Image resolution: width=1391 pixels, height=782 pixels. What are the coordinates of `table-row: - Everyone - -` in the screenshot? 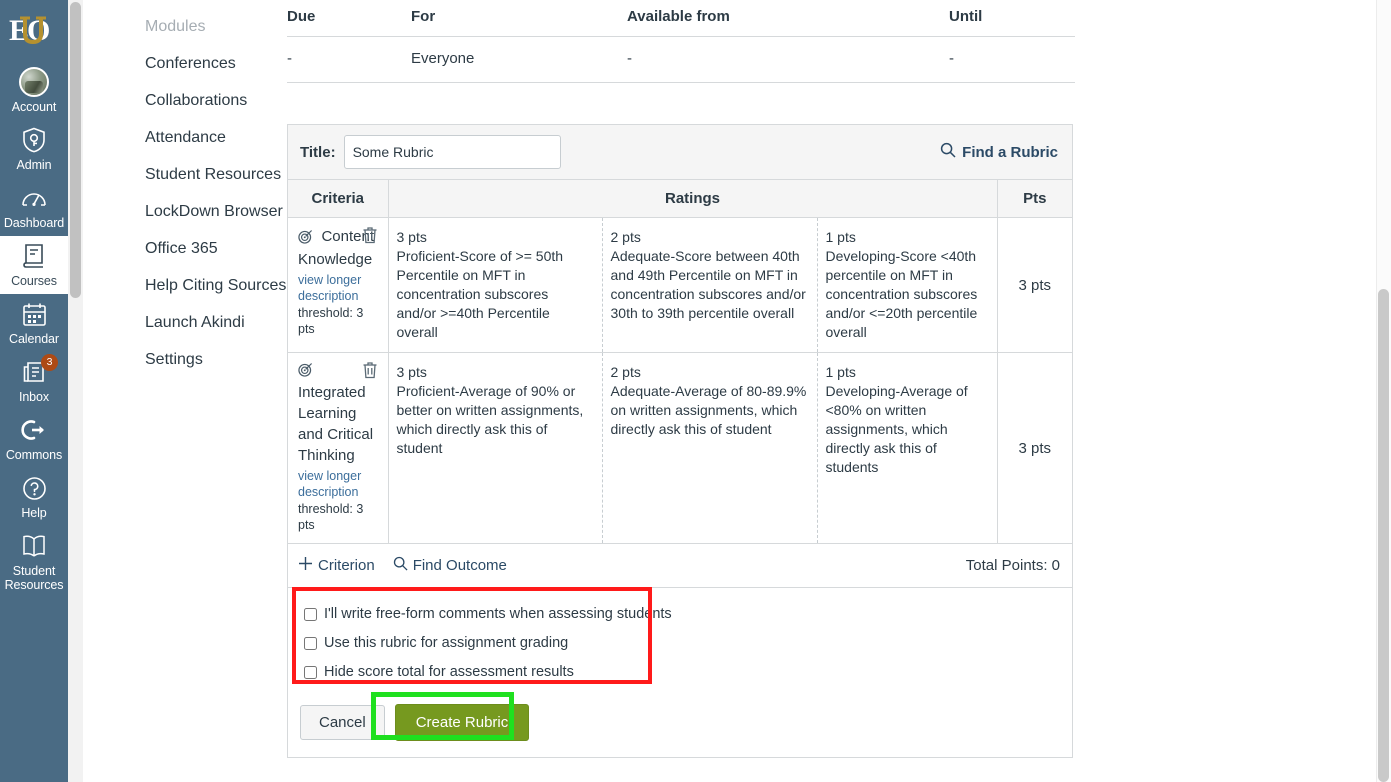 It's located at (681, 59).